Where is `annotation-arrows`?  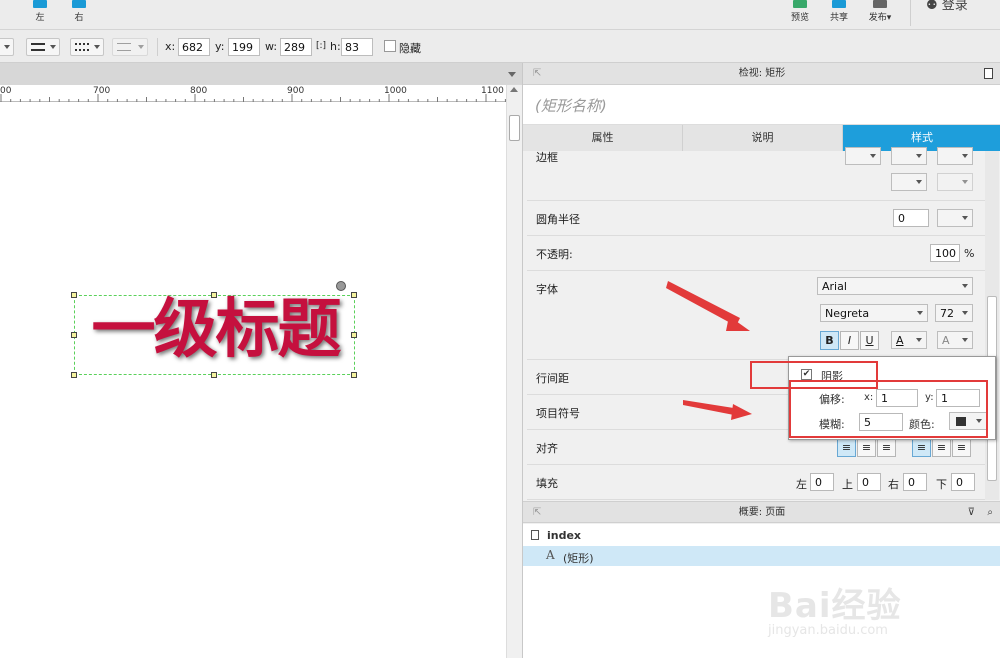 annotation-arrows is located at coordinates (709, 350).